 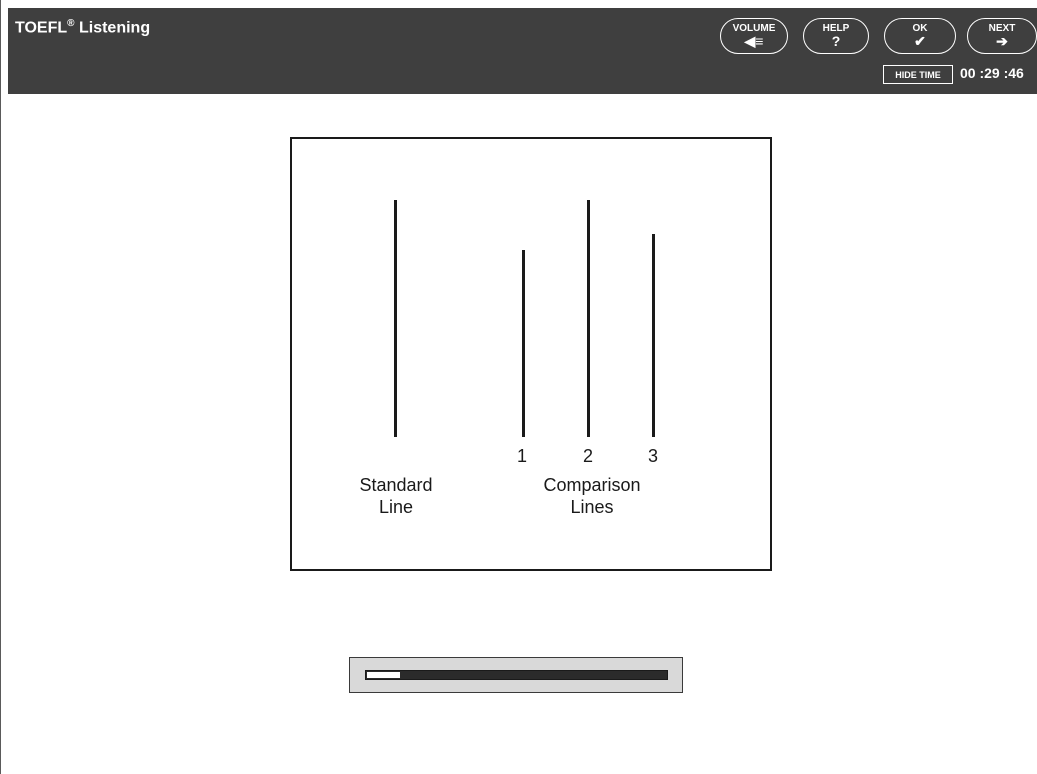 I want to click on next-button: NEXT ➔, so click(x=1002, y=36).